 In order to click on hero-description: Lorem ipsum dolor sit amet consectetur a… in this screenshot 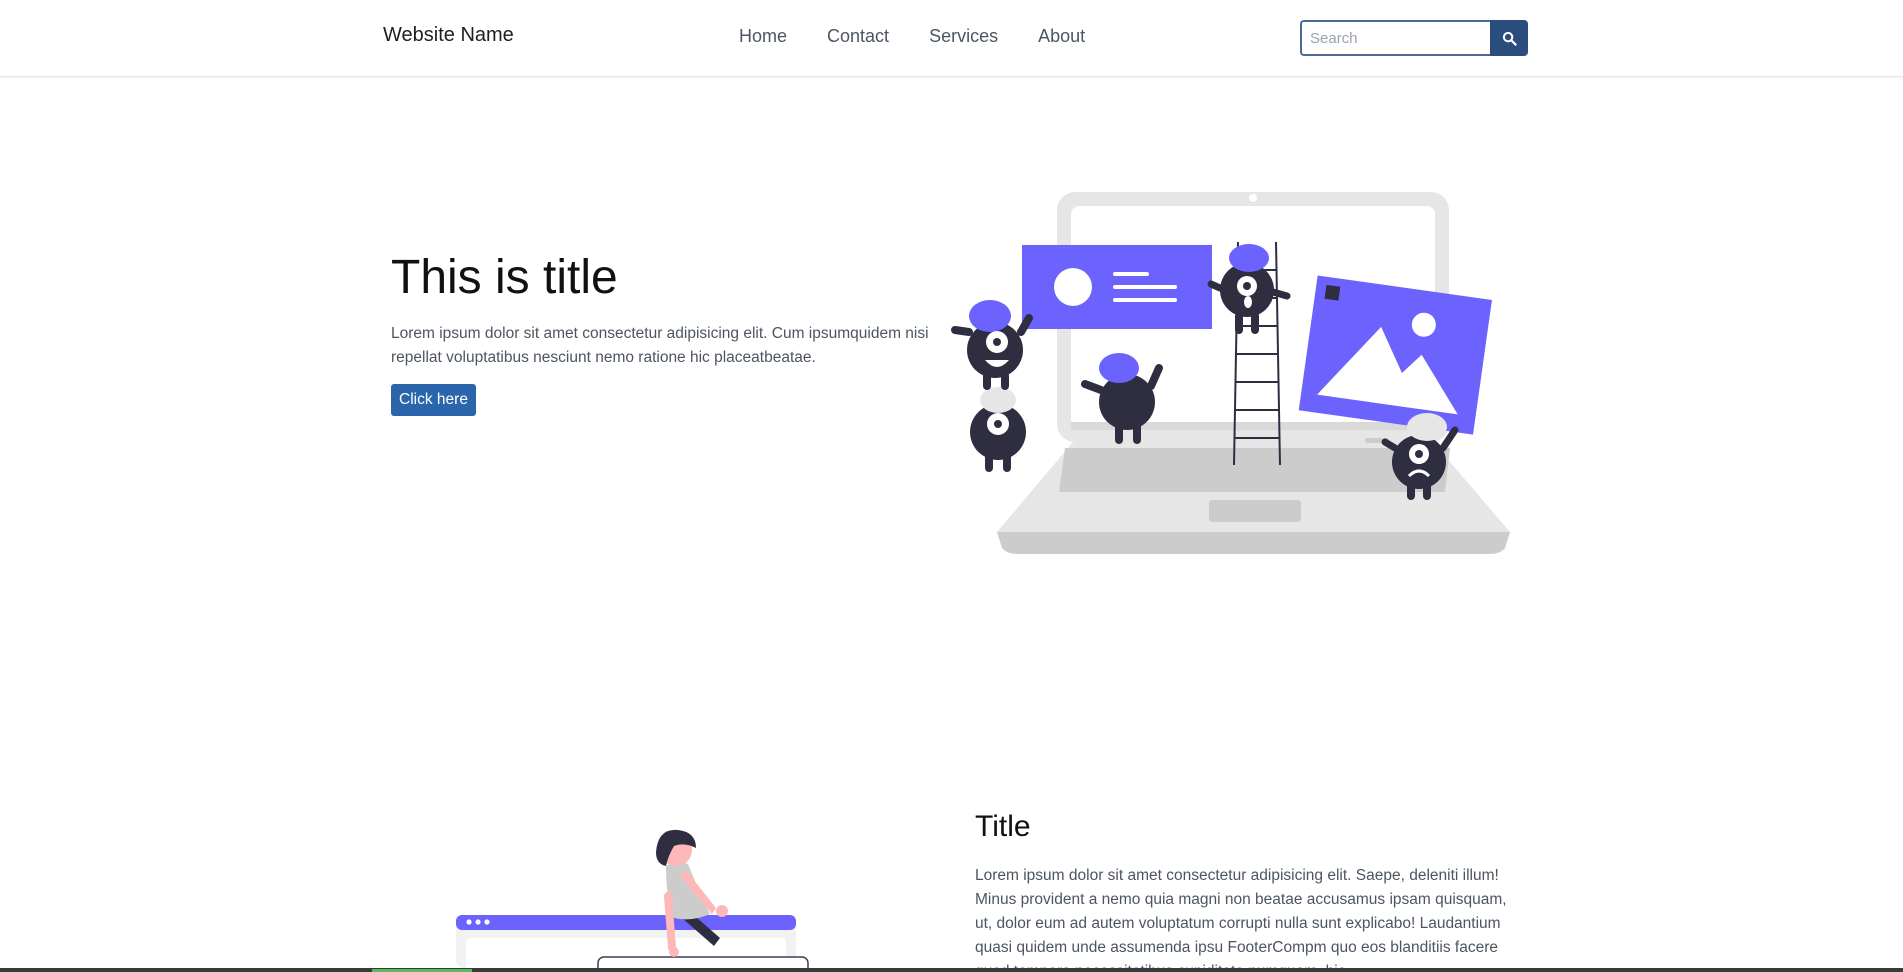, I will do `click(660, 345)`.